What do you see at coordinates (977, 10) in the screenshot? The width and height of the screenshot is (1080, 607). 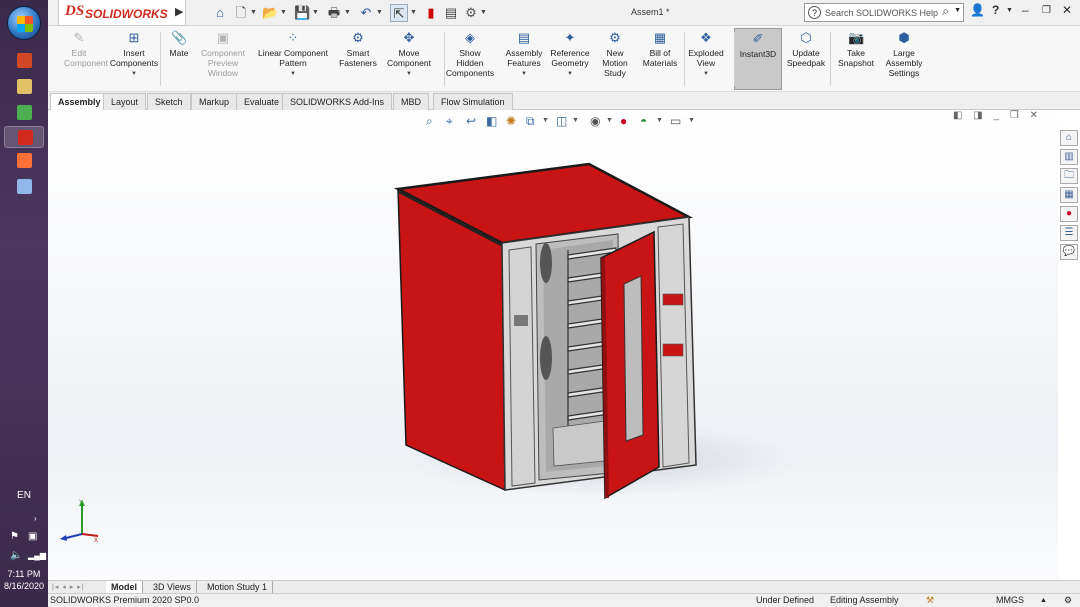 I see `user-icon: 👤` at bounding box center [977, 10].